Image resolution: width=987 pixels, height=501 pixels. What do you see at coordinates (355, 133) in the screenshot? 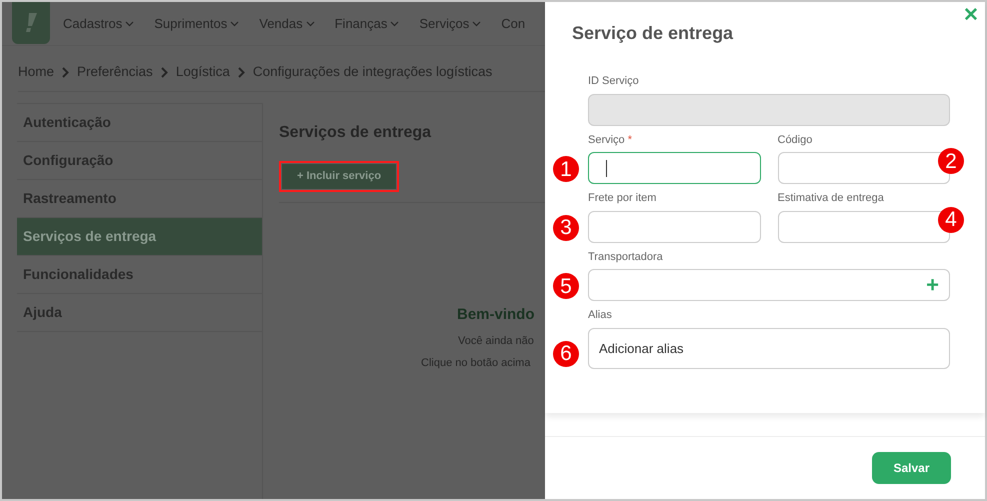
I see `section-title: Serviços de entrega` at bounding box center [355, 133].